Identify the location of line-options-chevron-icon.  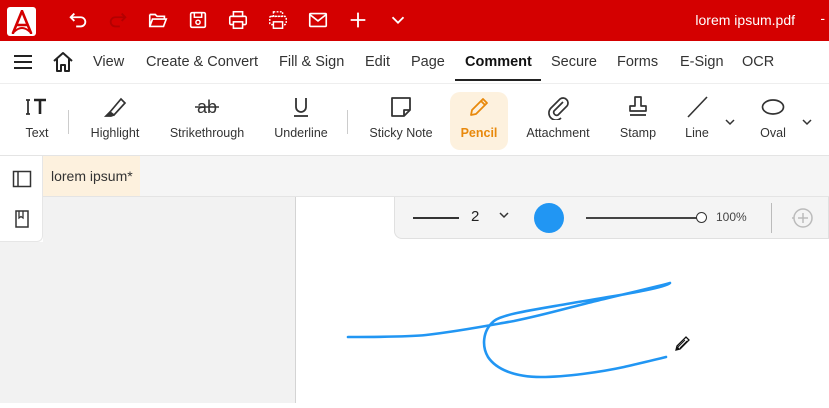
(731, 120).